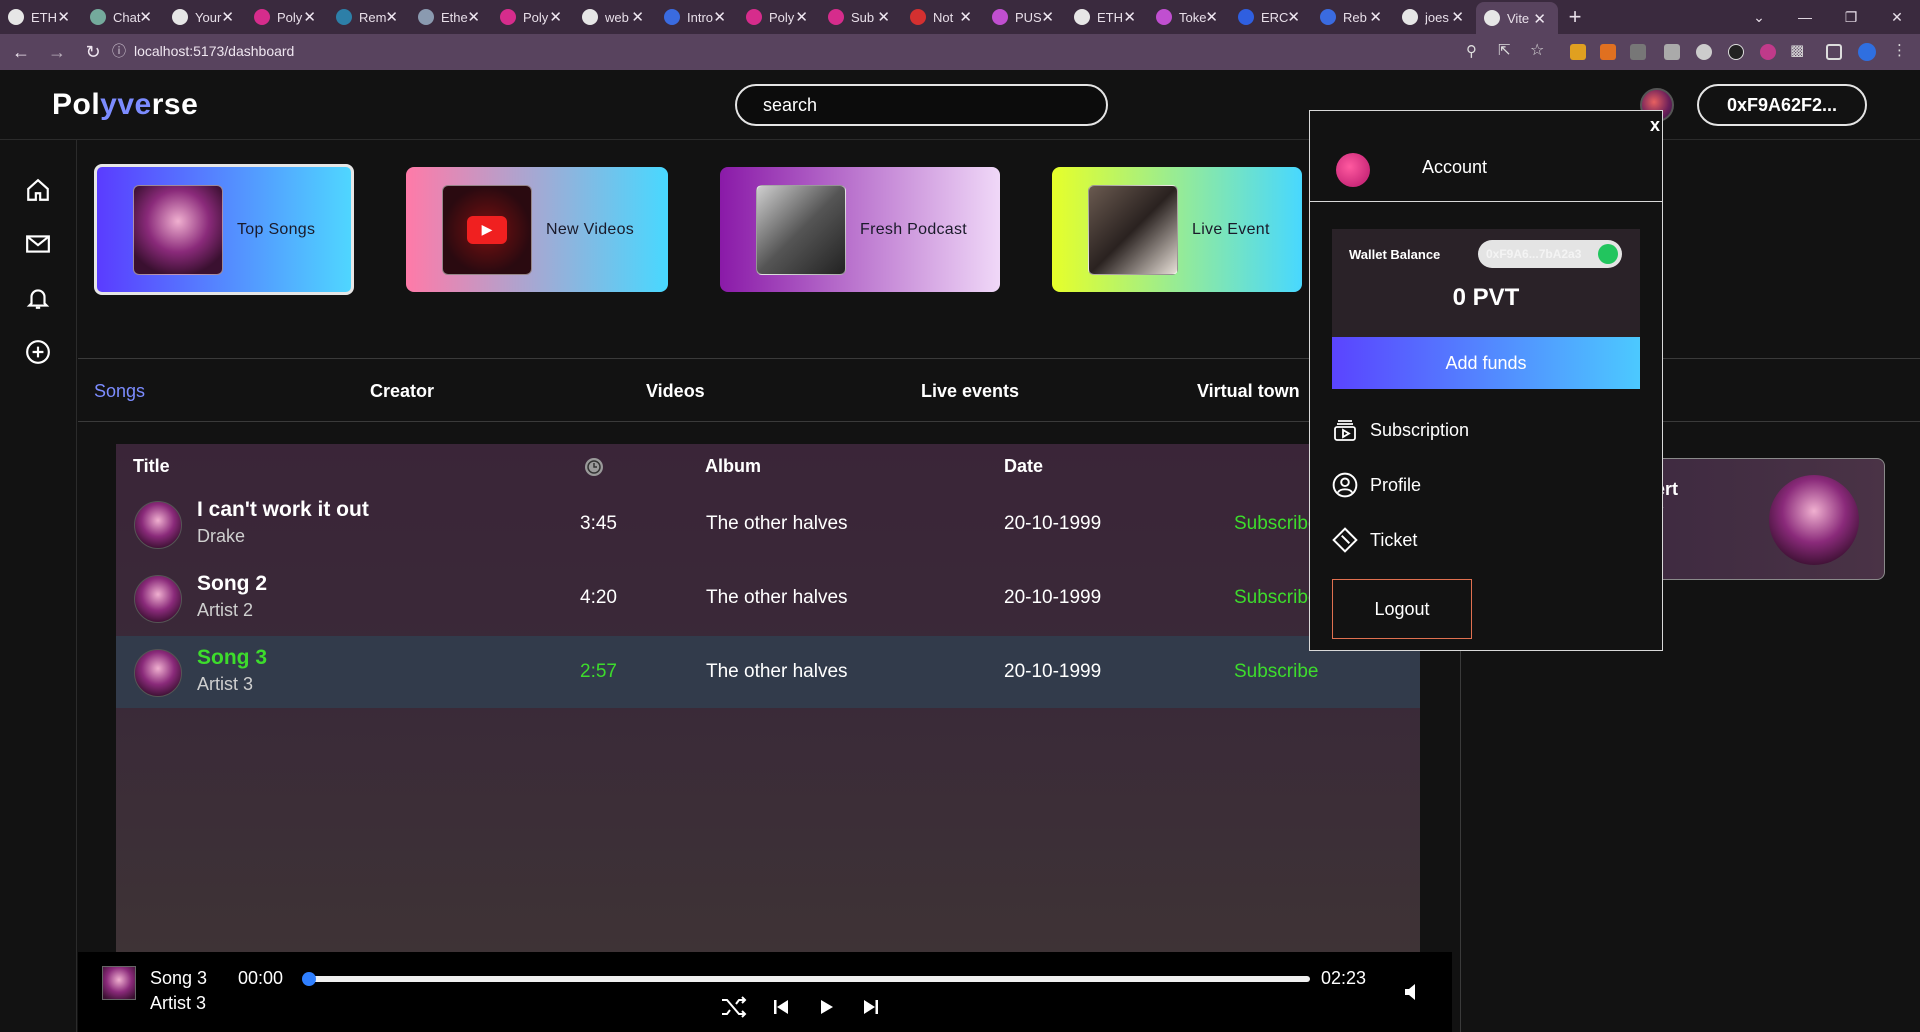 The width and height of the screenshot is (1920, 1032). Describe the element at coordinates (123, 17) in the screenshot. I see `browser-tab: Chat ✕` at that location.